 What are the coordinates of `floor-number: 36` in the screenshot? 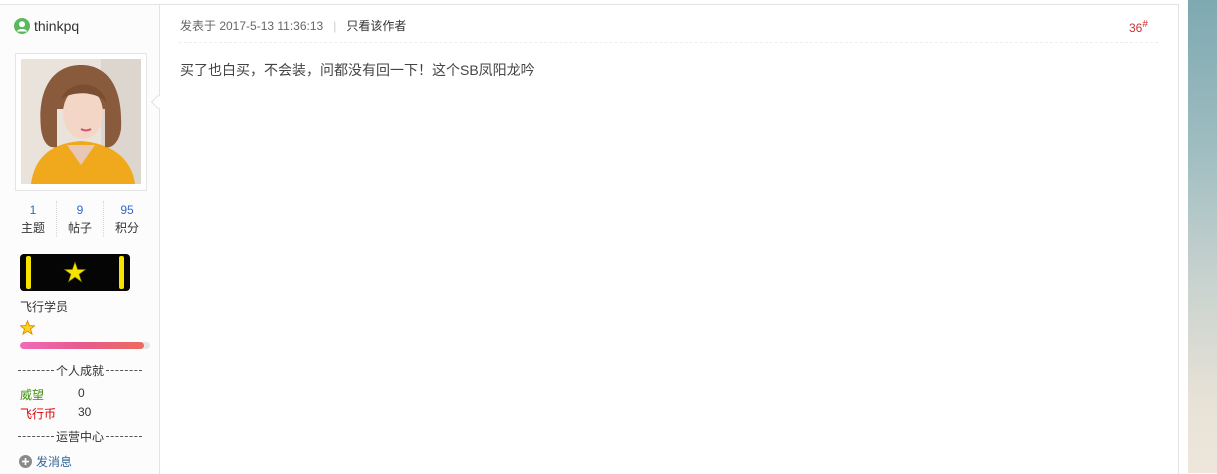 It's located at (1135, 28).